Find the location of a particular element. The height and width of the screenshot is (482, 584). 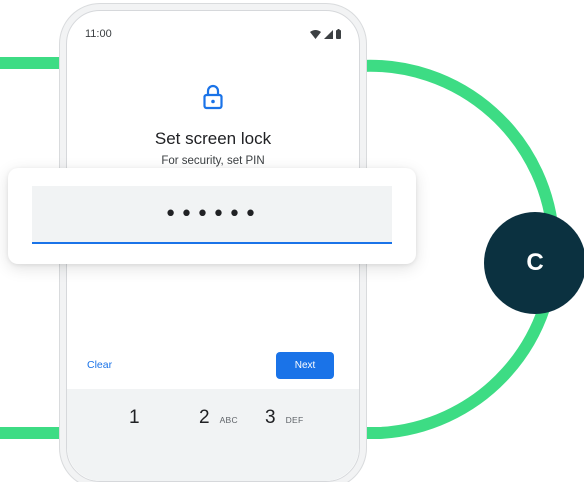

status-bar: 11:00 is located at coordinates (213, 34).